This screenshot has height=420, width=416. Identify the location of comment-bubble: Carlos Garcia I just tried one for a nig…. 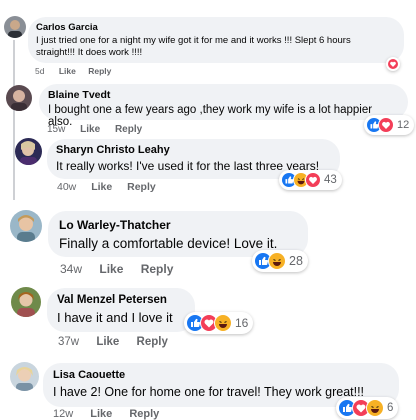
(216, 40).